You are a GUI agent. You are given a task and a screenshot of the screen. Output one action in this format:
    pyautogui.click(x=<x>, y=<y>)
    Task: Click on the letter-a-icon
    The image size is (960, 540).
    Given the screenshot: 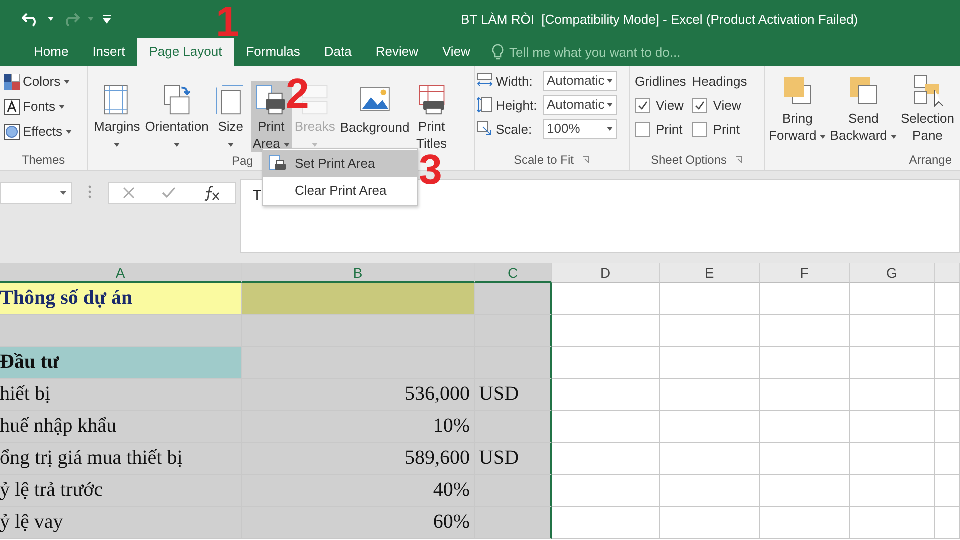 What is the action you would take?
    pyautogui.click(x=12, y=106)
    